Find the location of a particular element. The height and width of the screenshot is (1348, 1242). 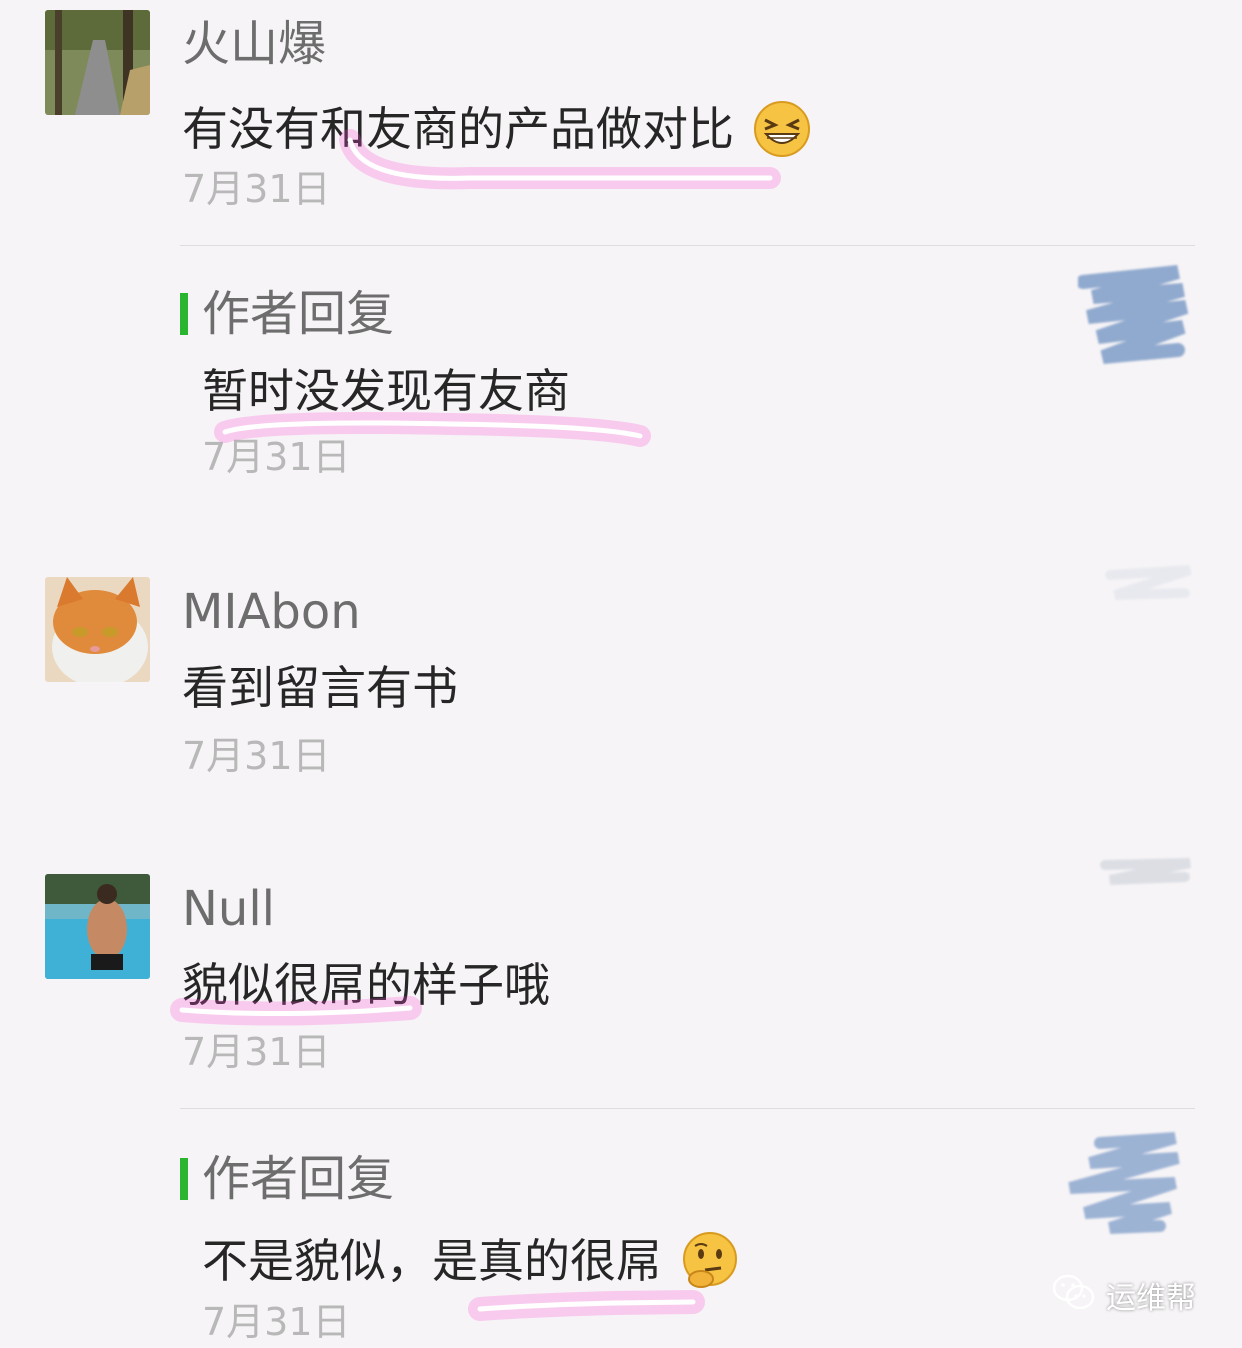

commenter-name: 火山爆 is located at coordinates (254, 44).